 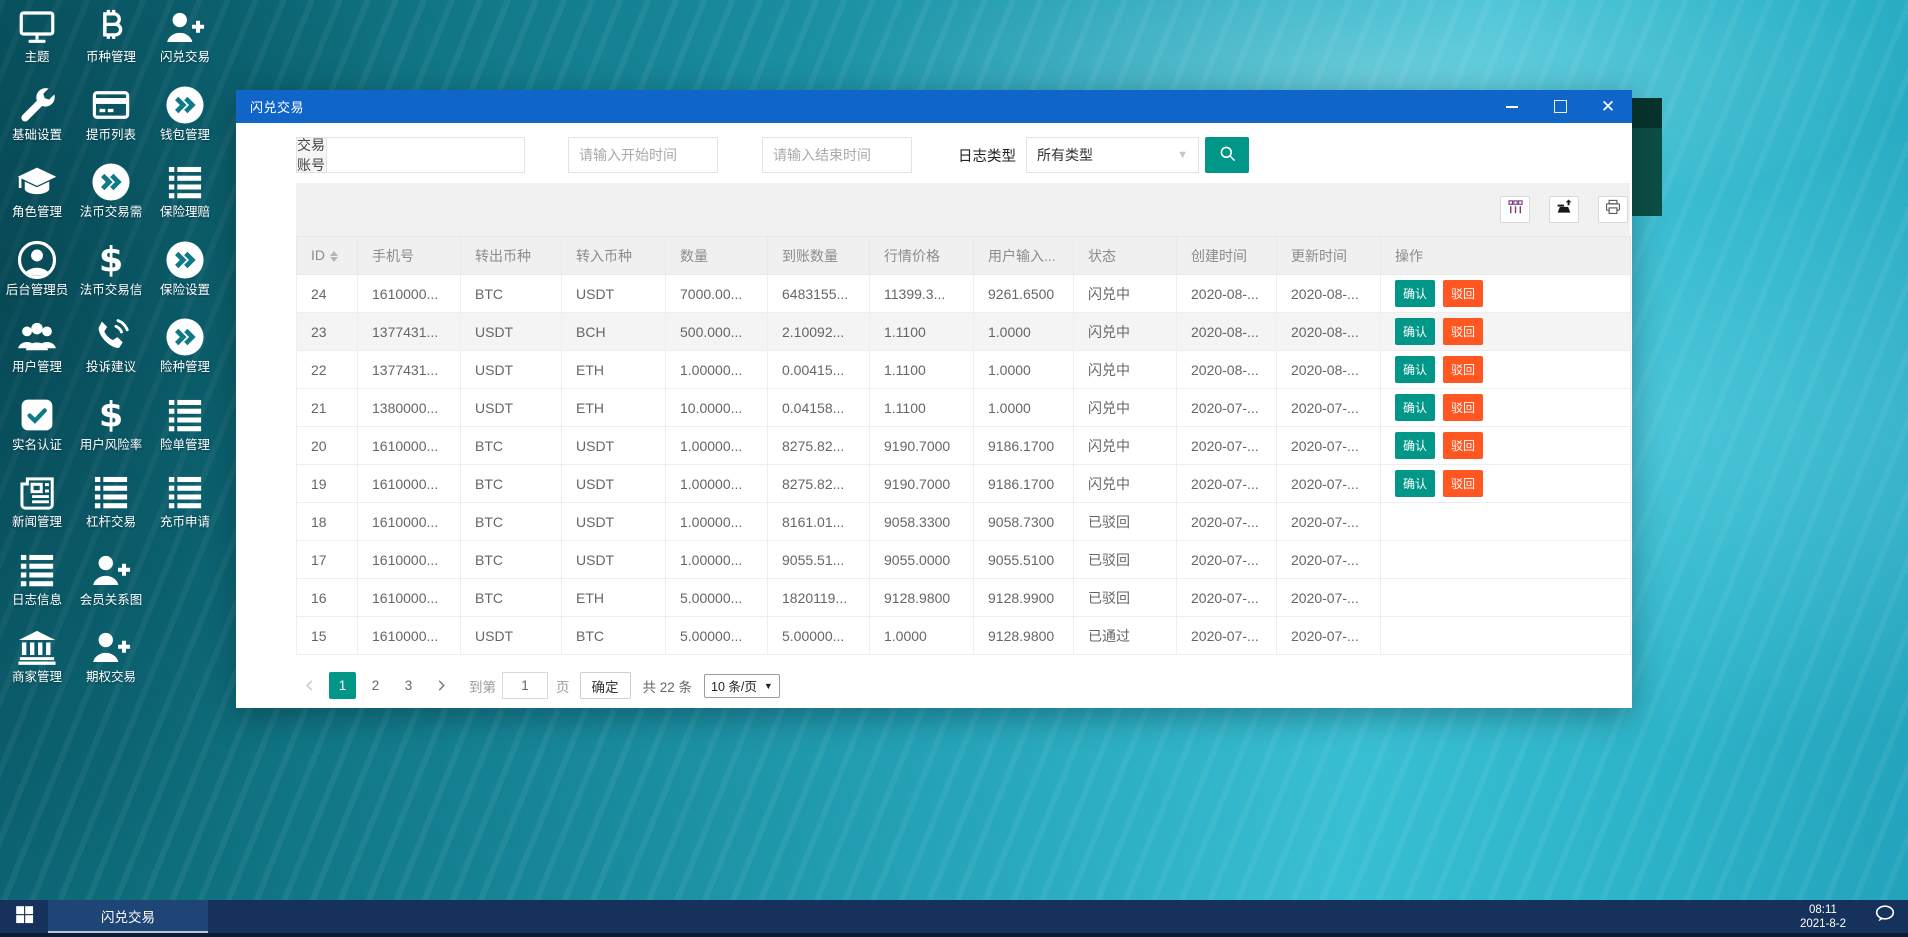 What do you see at coordinates (921, 445) in the screenshot?
I see `cell-price: 9190.7000` at bounding box center [921, 445].